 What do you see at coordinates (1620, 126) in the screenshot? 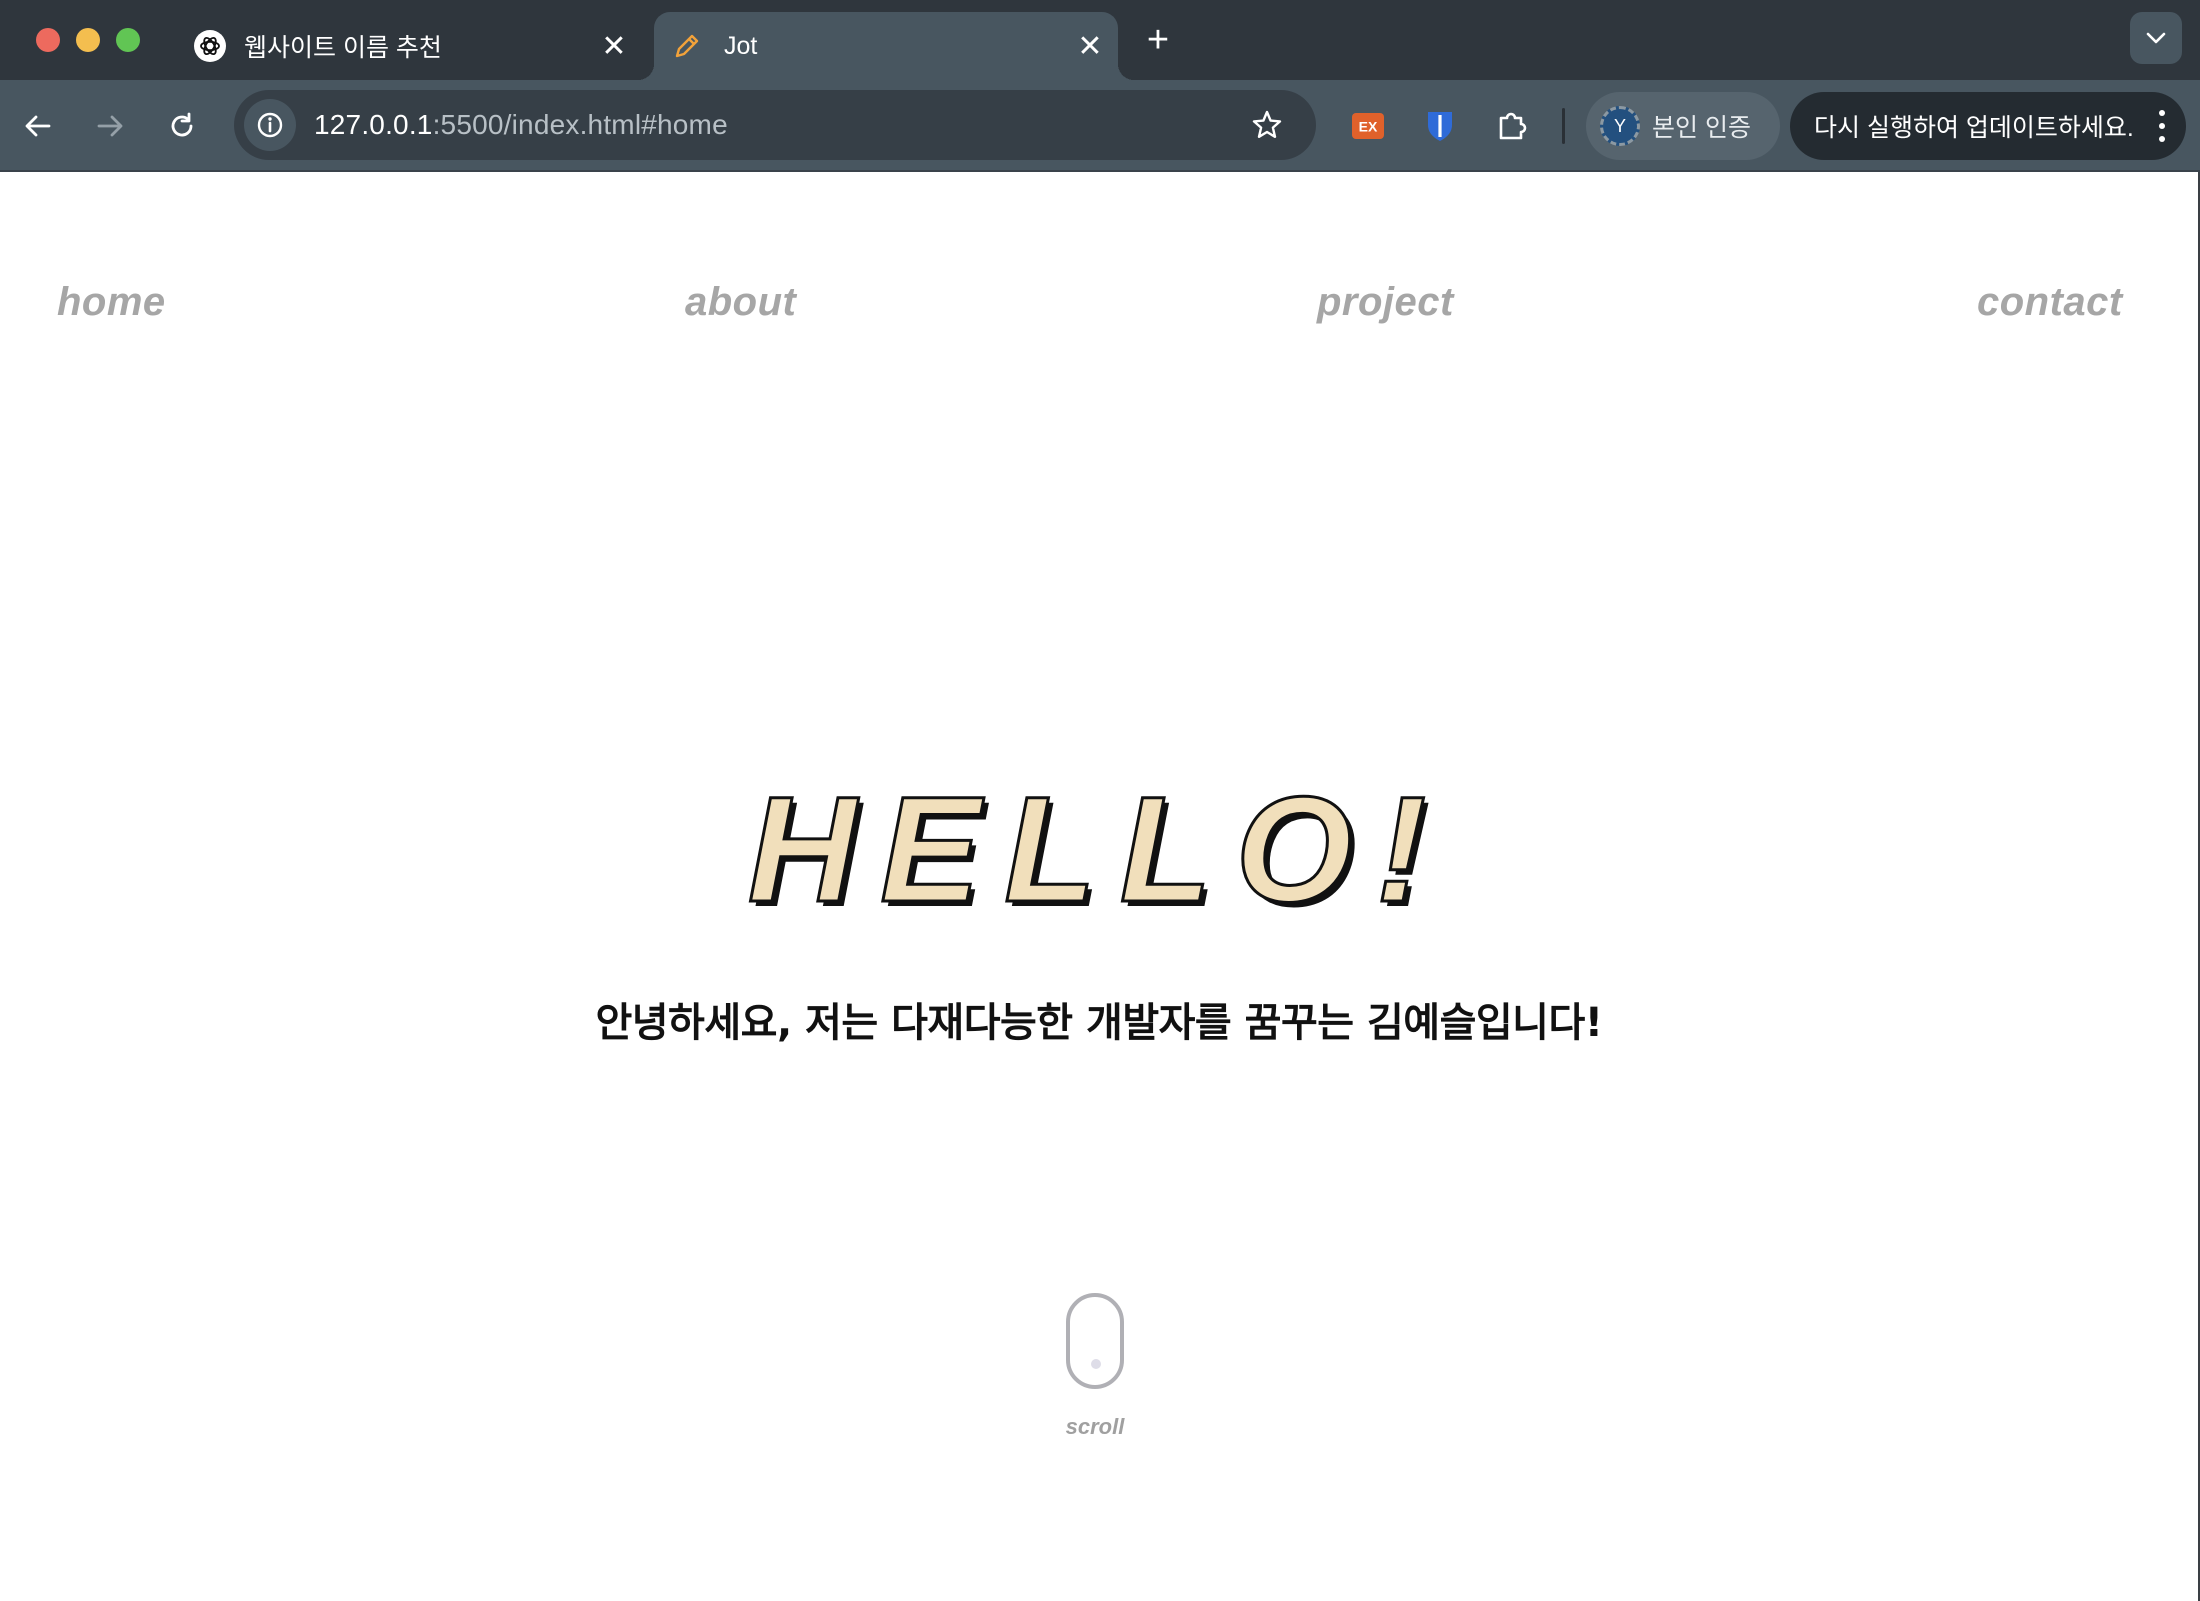
I see `avatar: Y` at bounding box center [1620, 126].